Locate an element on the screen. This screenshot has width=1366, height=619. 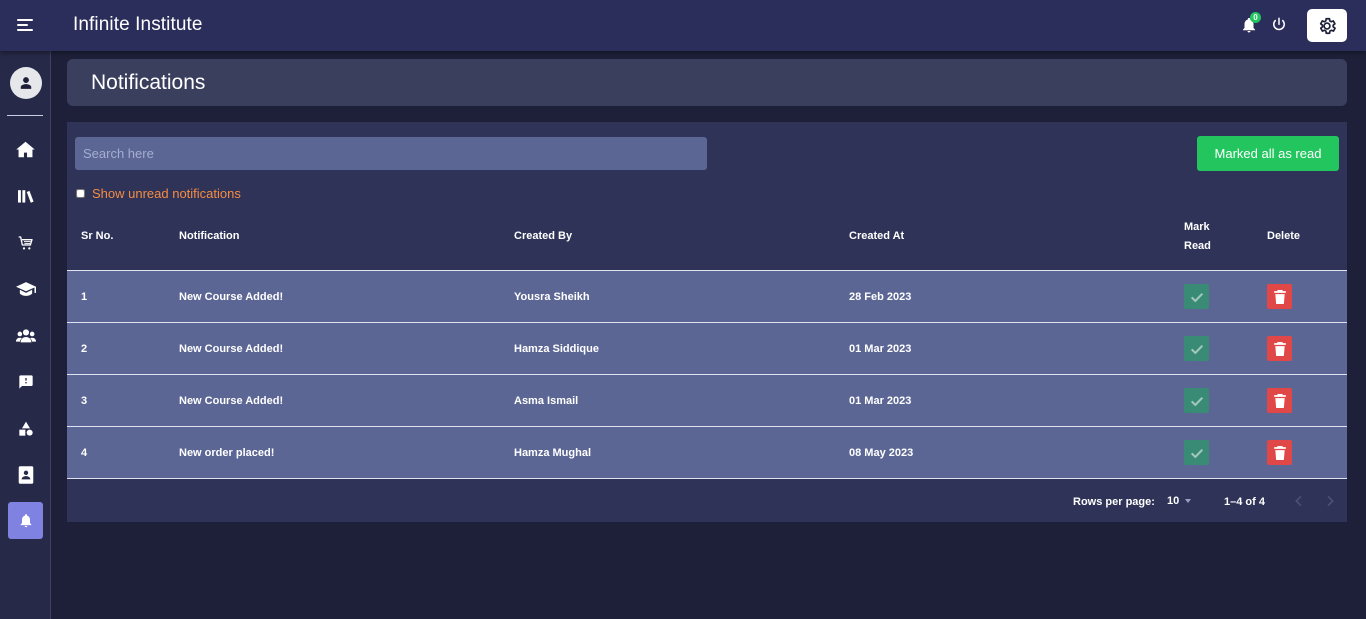
column-header-created-by: Created By is located at coordinates (543, 236).